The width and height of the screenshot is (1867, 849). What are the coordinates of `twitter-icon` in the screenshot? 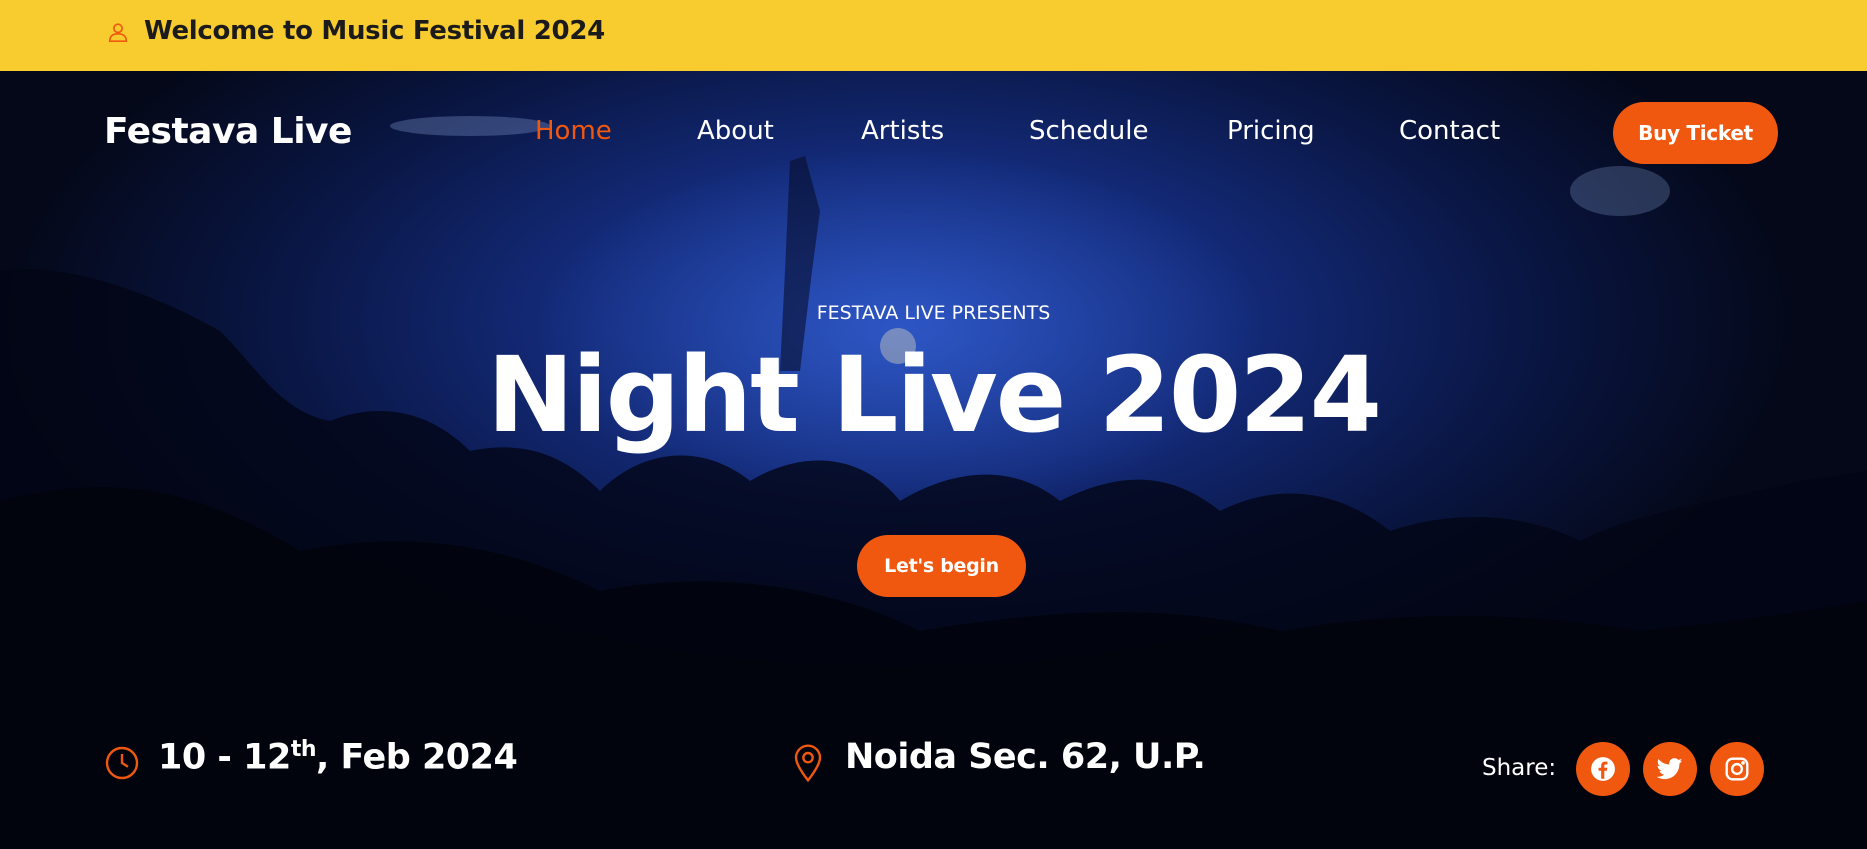 It's located at (1670, 769).